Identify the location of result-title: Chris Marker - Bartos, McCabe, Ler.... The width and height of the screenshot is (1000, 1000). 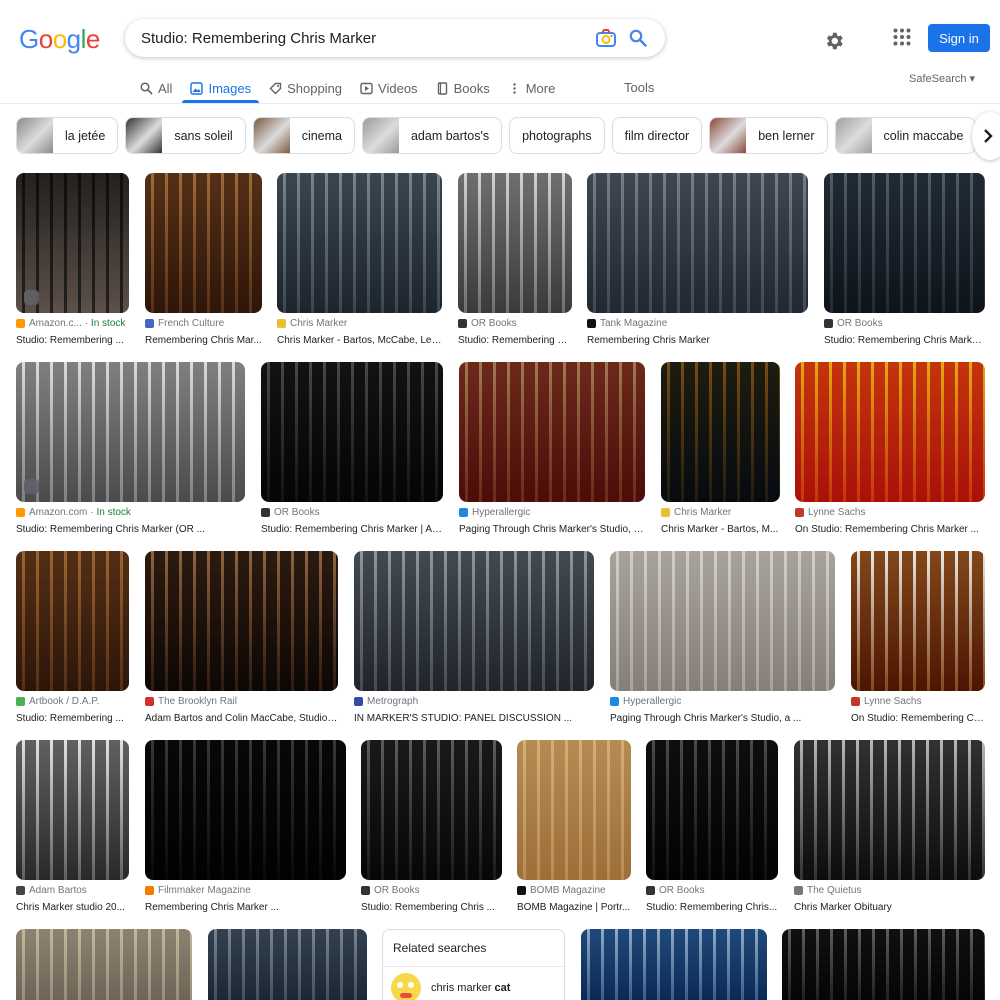
(359, 340).